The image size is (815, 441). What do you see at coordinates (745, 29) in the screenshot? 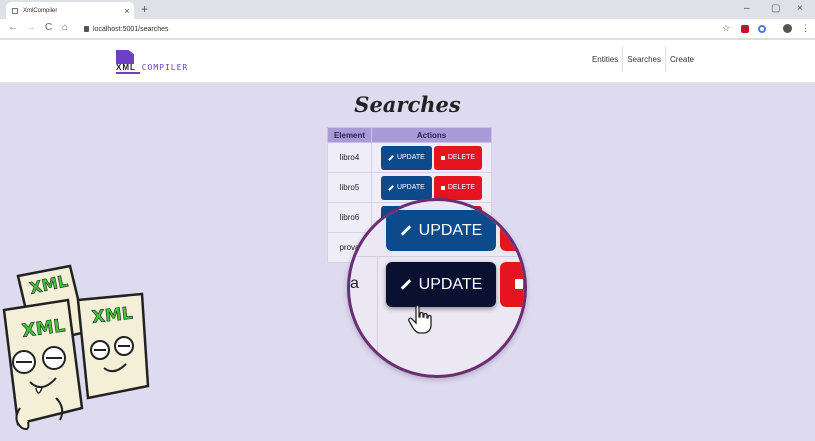
I see `extension-shield-icon` at bounding box center [745, 29].